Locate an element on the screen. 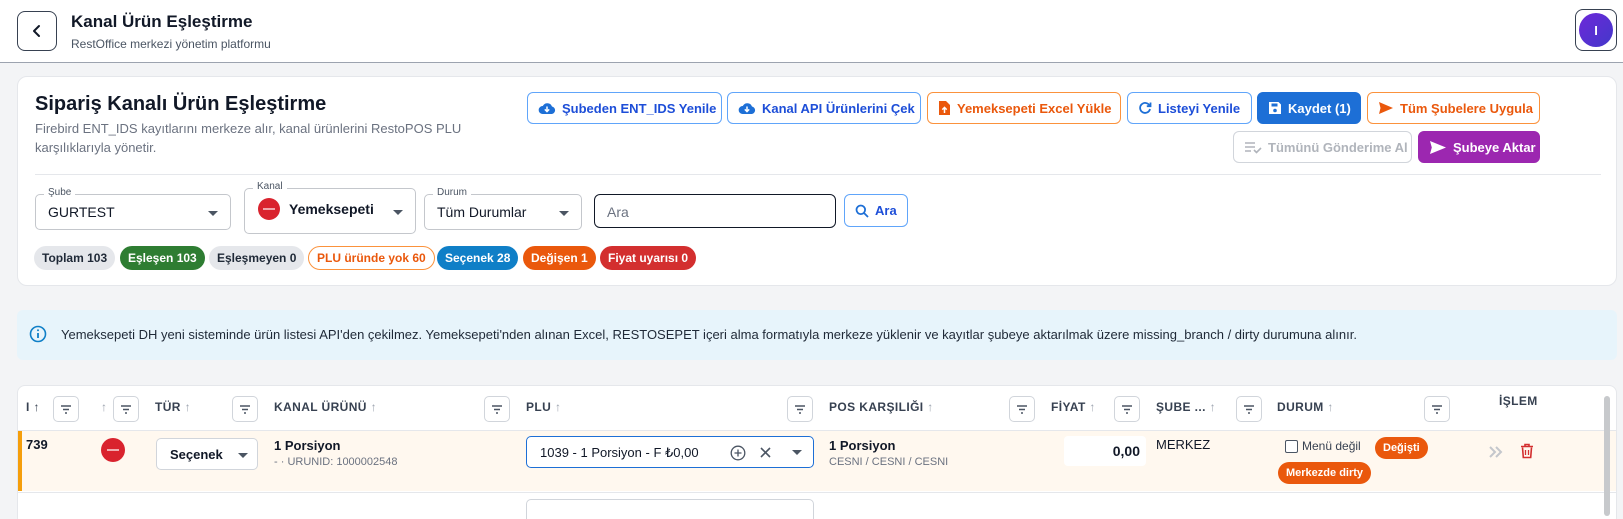  col-header-status: DURUM ↑ is located at coordinates (1305, 407).